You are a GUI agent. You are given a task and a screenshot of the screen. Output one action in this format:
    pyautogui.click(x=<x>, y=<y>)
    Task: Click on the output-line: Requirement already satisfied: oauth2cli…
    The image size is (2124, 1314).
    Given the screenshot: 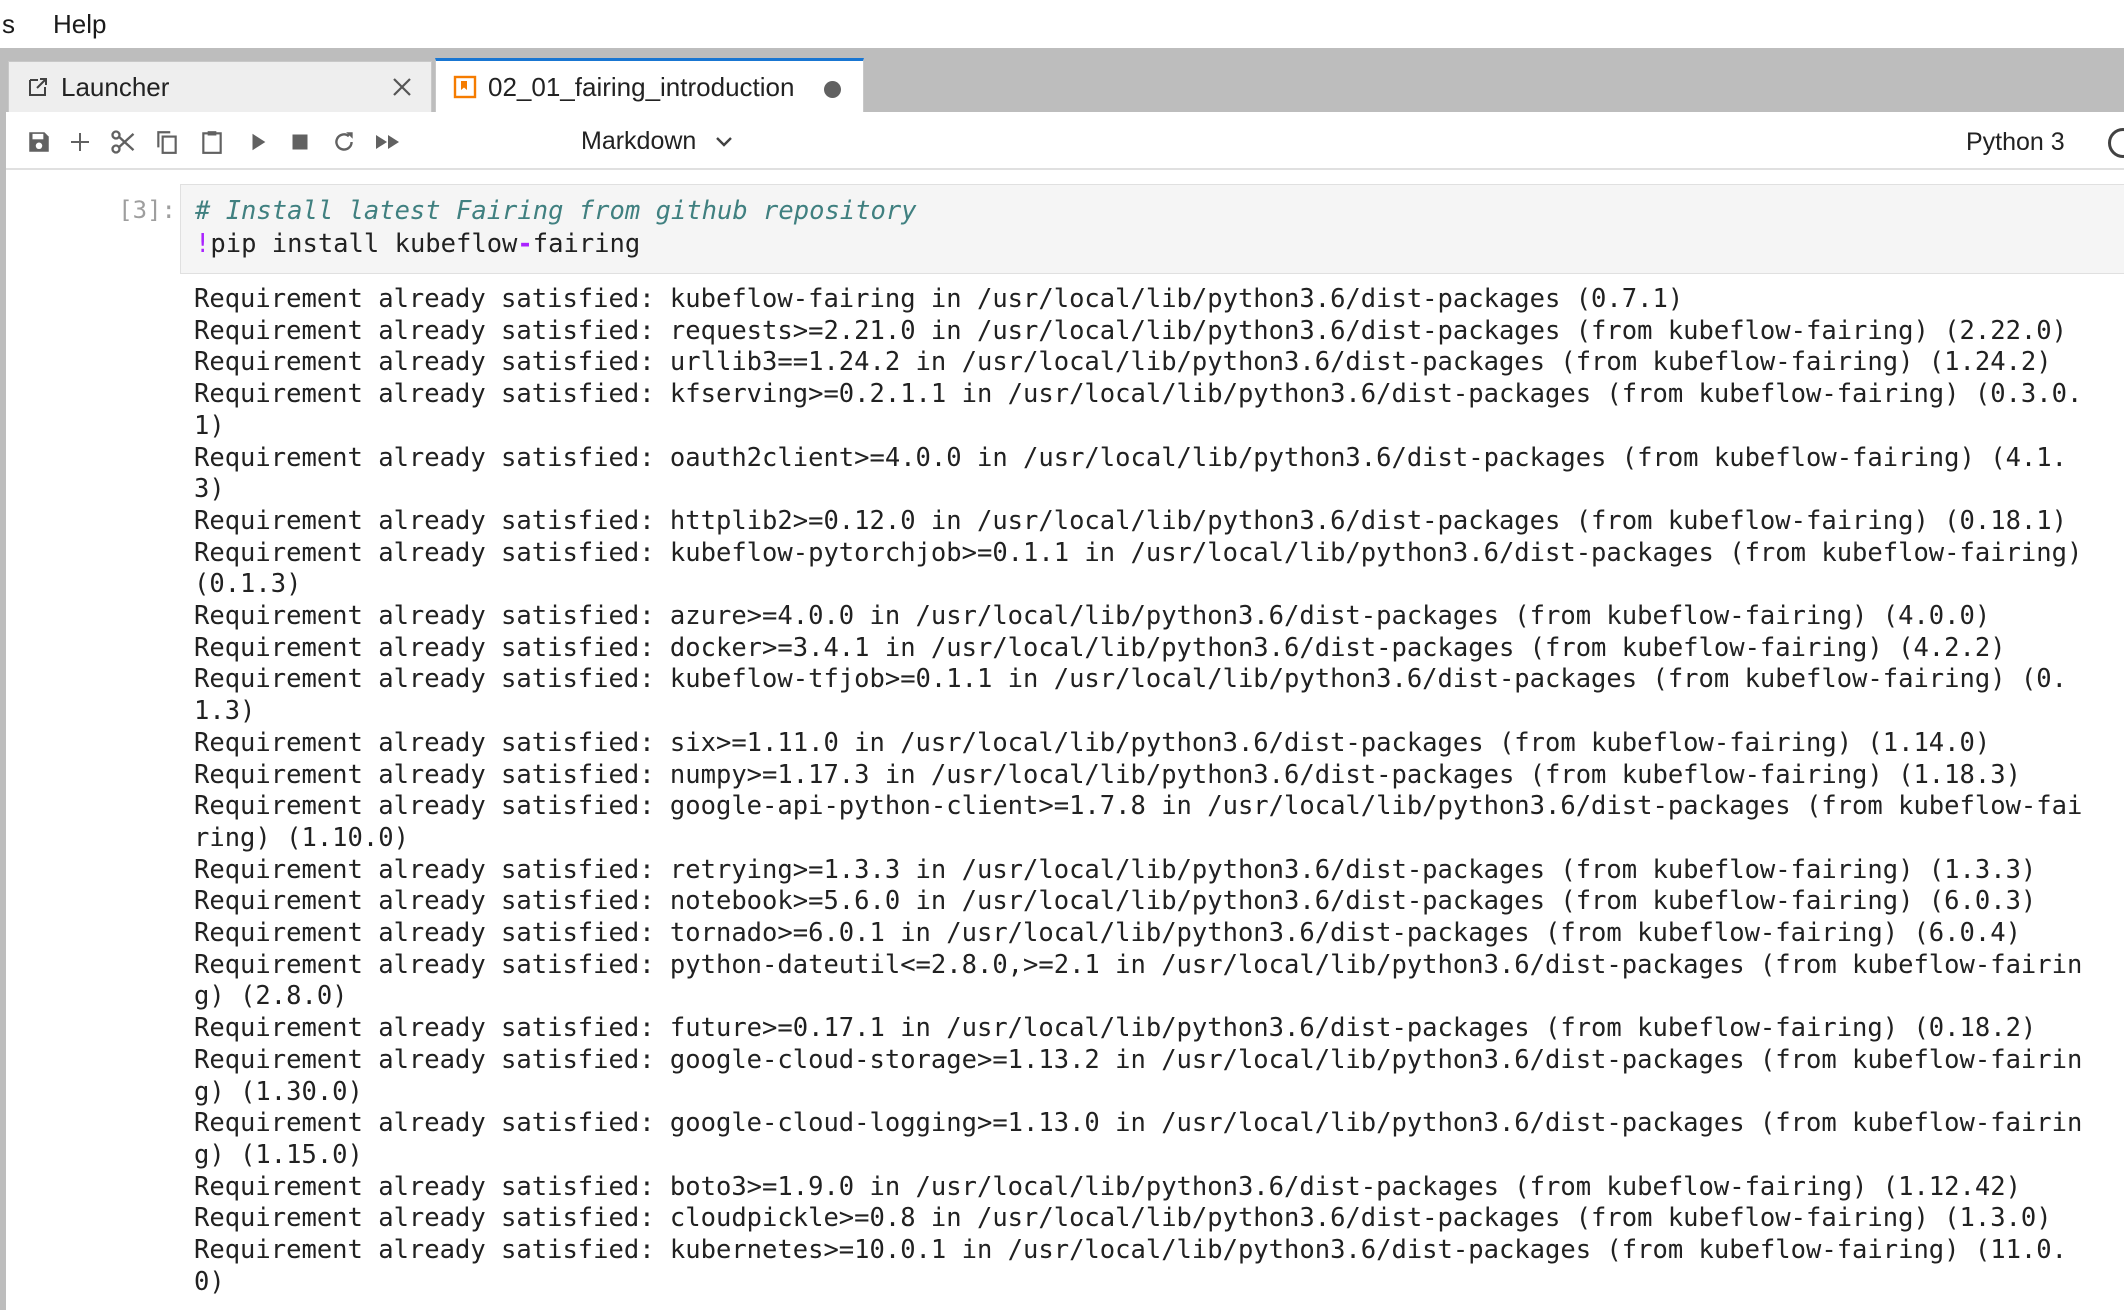 What is the action you would take?
    pyautogui.click(x=1130, y=457)
    